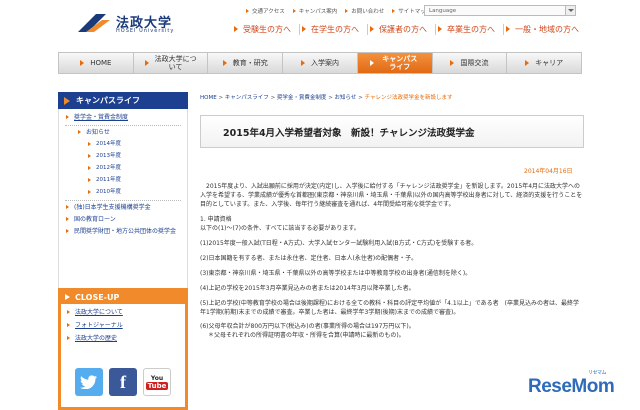  I want to click on closeup-link-history: 法政大学の歴史, so click(123, 338).